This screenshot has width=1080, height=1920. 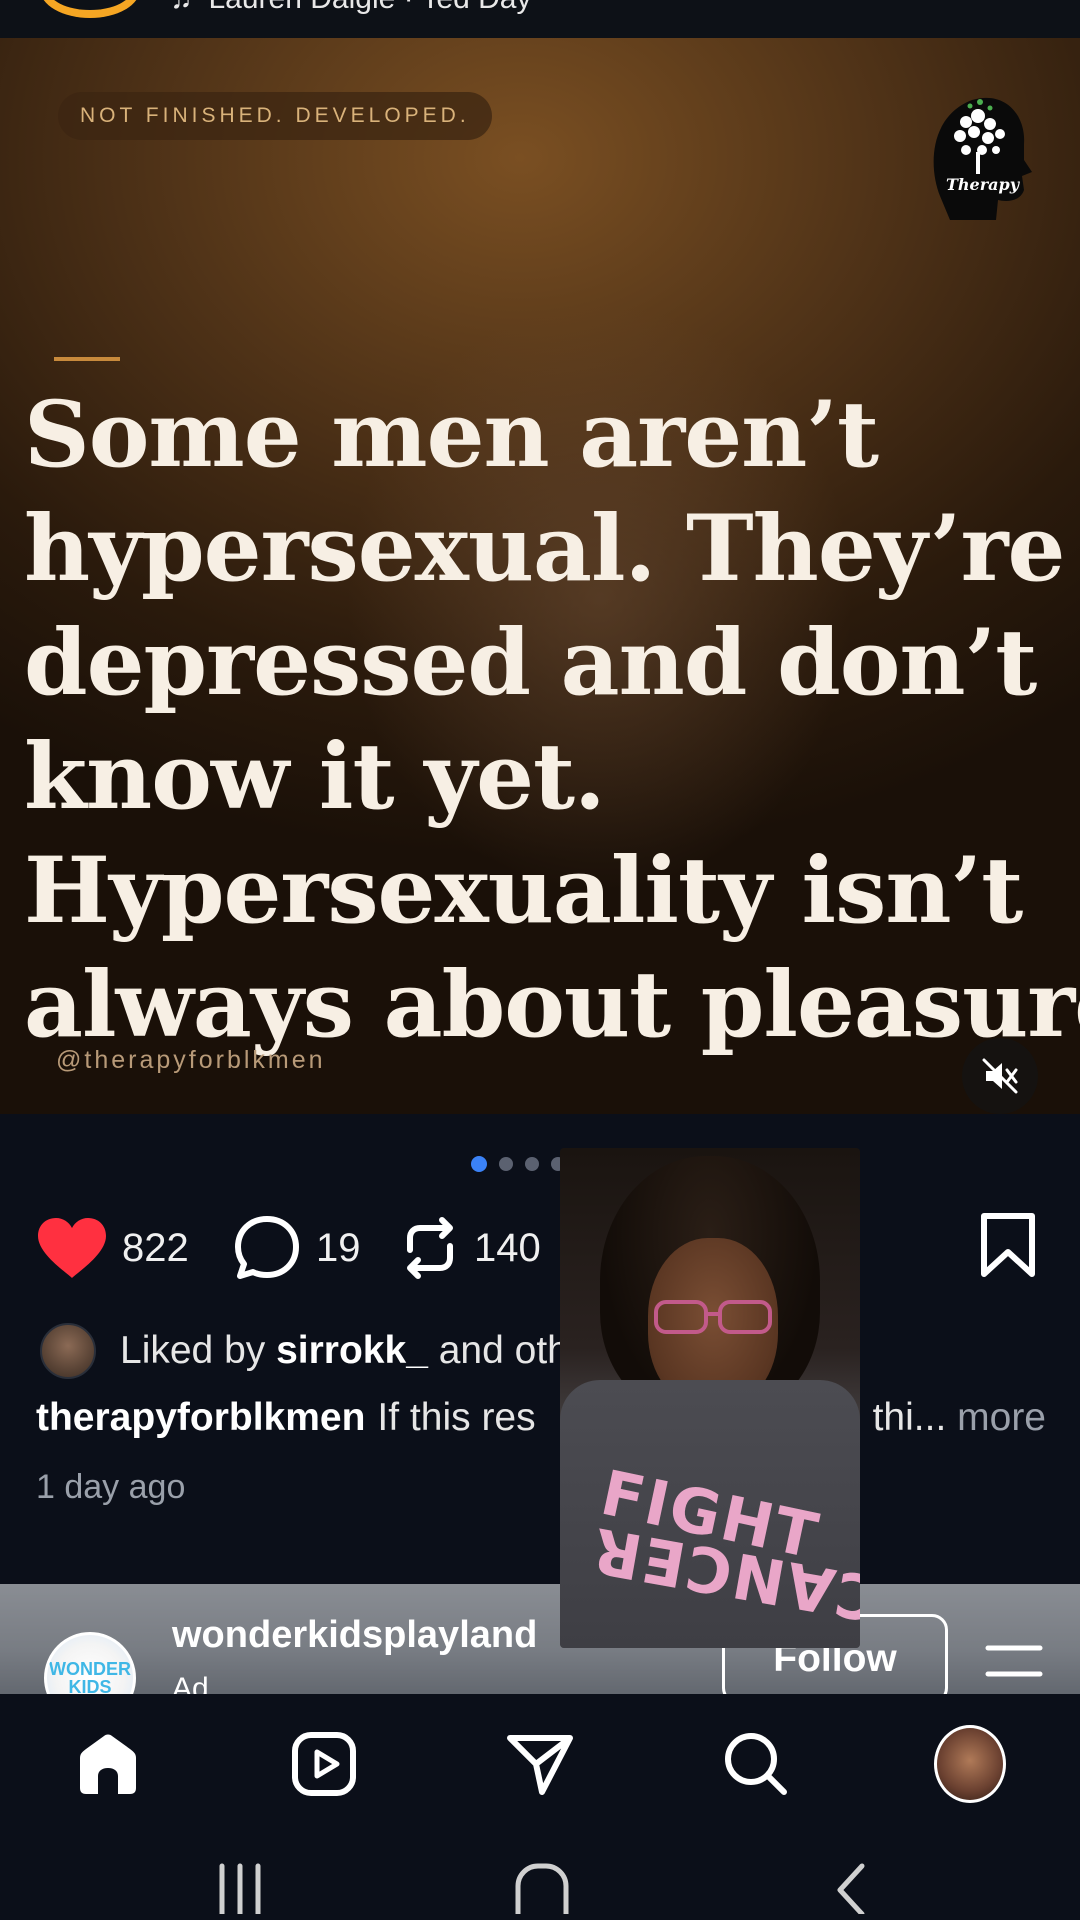 I want to click on liked-by-text: Liked by sirrokk_ and others, so click(x=371, y=1351).